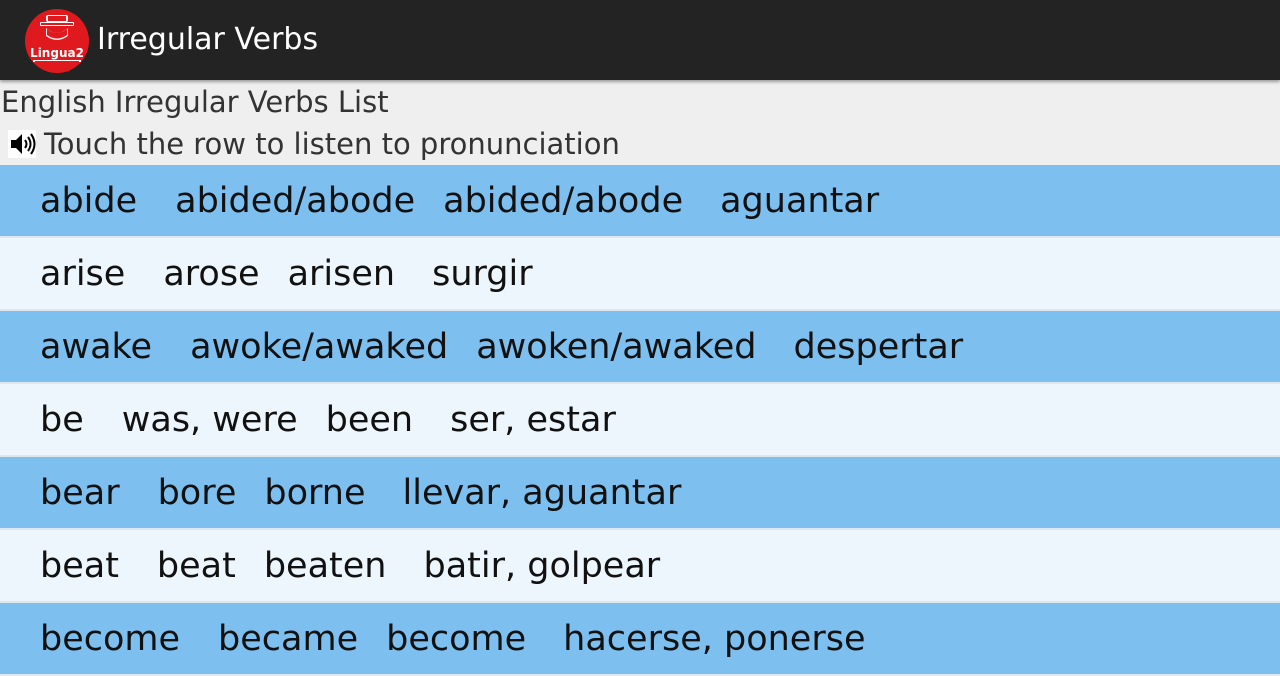 The image size is (1280, 676). I want to click on verb-participle: beaten, so click(325, 565).